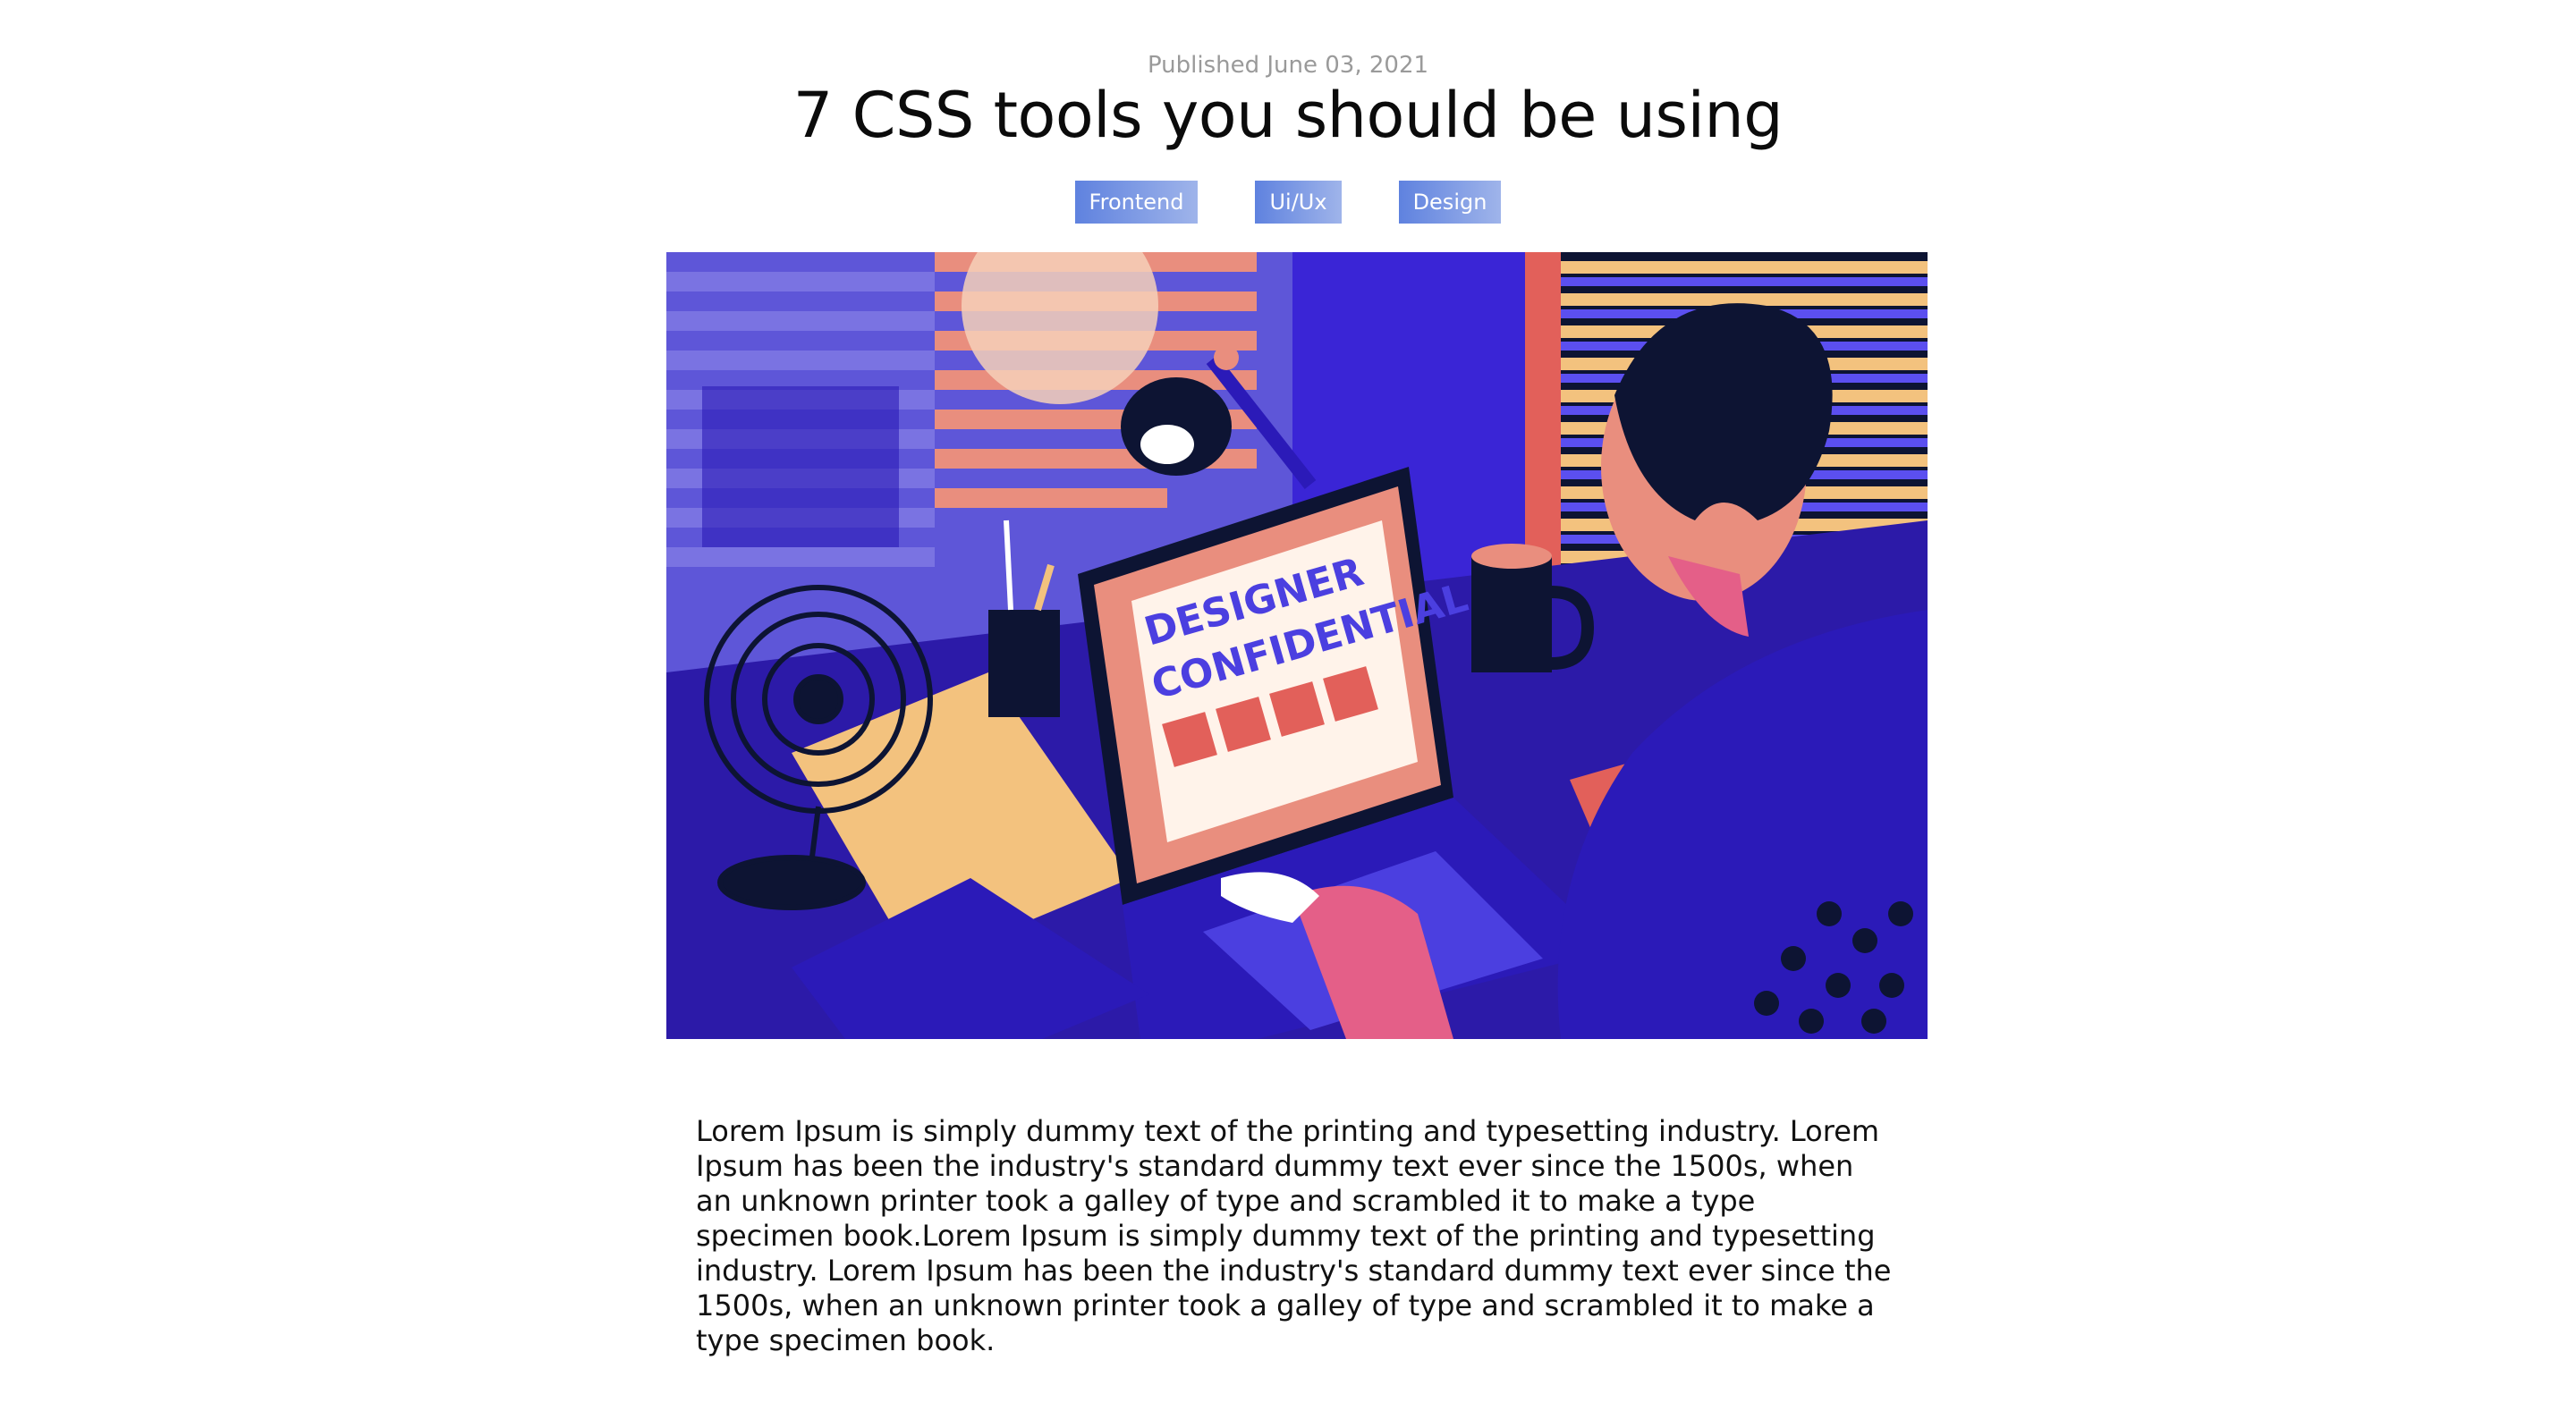 This screenshot has height=1411, width=2576. What do you see at coordinates (1288, 116) in the screenshot?
I see `article-title: 7 CSS tools you should be using` at bounding box center [1288, 116].